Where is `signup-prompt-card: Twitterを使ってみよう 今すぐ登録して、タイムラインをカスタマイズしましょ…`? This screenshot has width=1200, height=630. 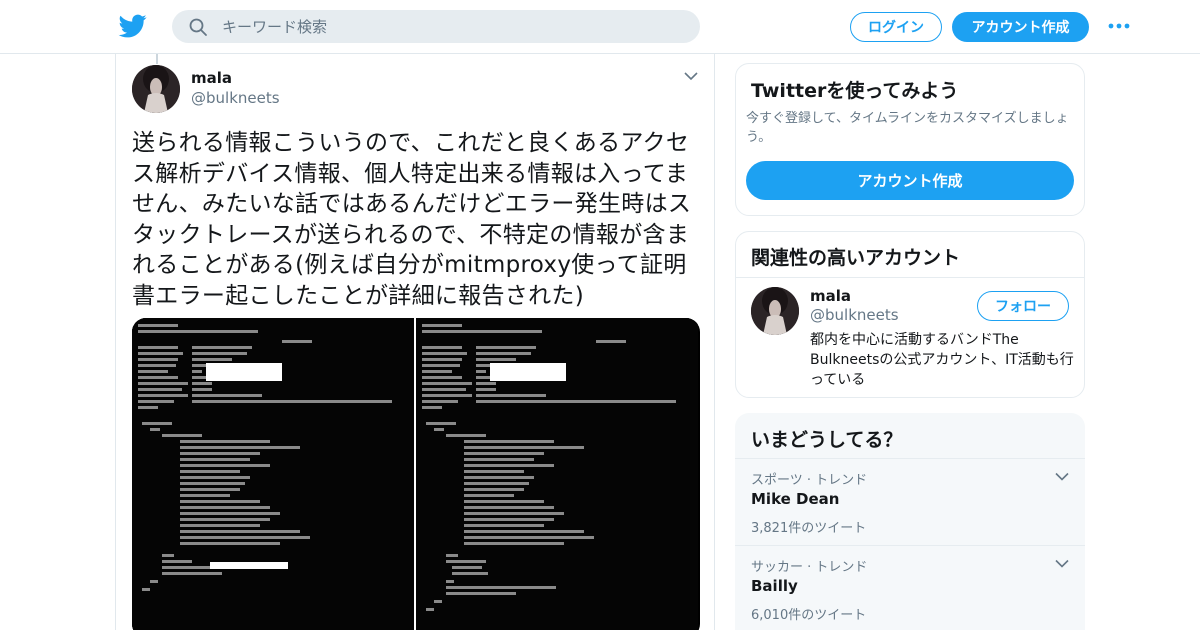 signup-prompt-card: Twitterを使ってみよう 今すぐ登録して、タイムラインをカスタマイズしましょ… is located at coordinates (910, 139).